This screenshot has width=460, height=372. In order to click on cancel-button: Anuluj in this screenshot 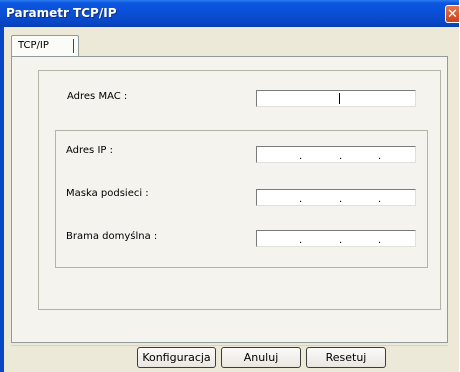, I will do `click(261, 357)`.